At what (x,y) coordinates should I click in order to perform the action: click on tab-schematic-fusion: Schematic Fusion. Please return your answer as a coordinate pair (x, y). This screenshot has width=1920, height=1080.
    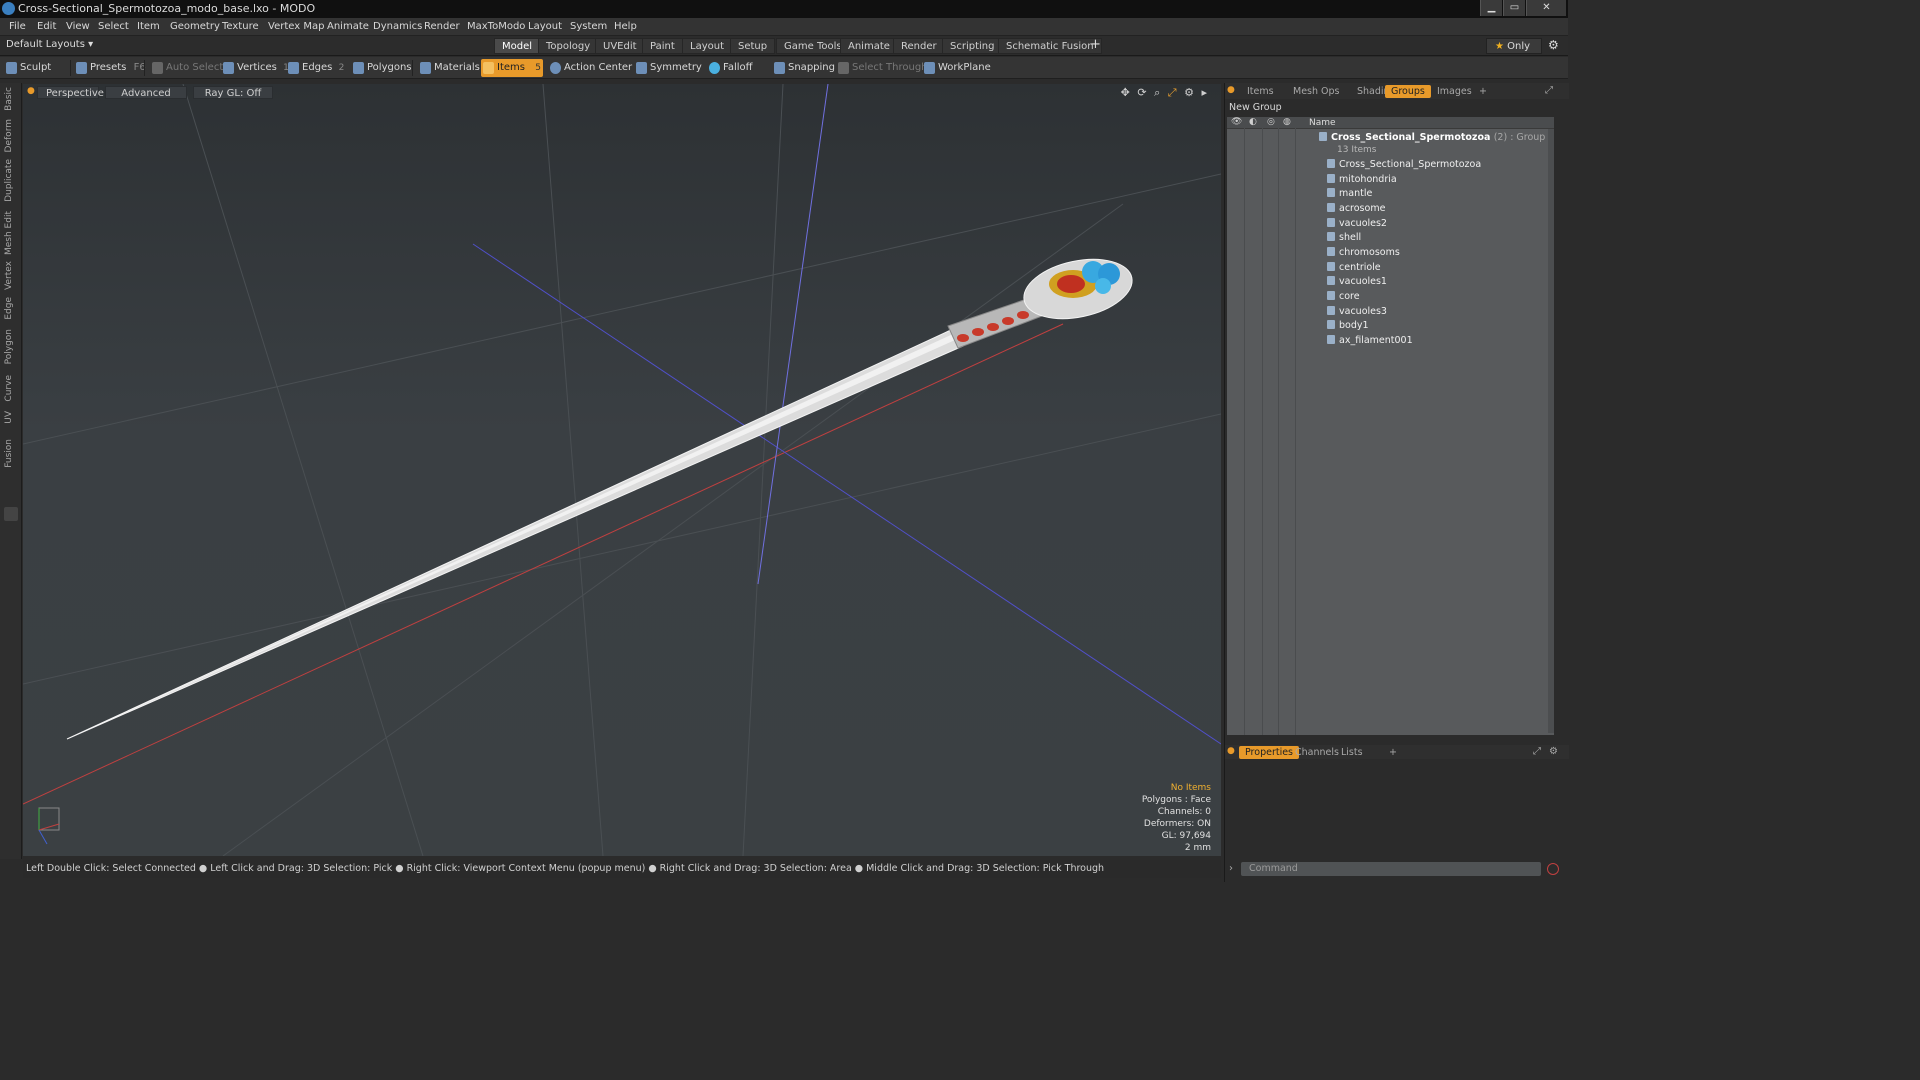
    Looking at the image, I should click on (1050, 46).